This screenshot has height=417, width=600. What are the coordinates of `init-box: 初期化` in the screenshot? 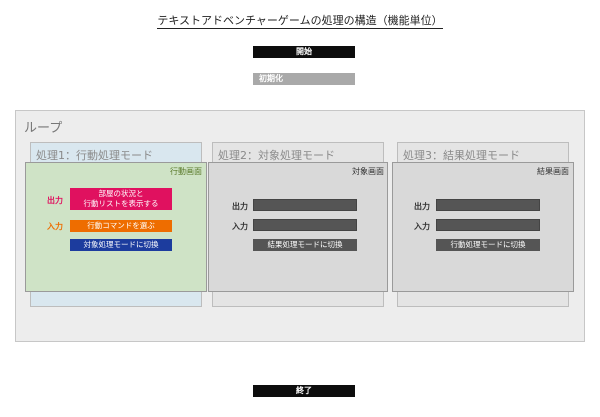 It's located at (304, 79).